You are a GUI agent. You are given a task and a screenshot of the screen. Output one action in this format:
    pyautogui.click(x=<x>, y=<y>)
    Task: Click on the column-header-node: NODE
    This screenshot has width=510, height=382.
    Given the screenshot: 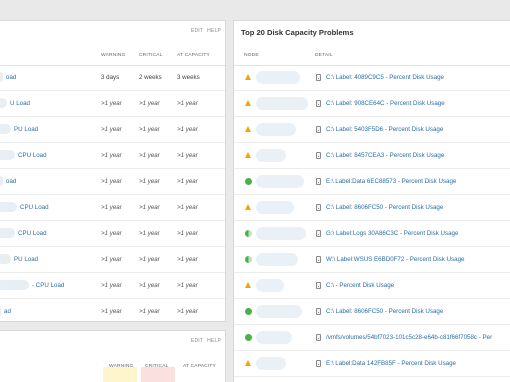 What is the action you would take?
    pyautogui.click(x=251, y=55)
    